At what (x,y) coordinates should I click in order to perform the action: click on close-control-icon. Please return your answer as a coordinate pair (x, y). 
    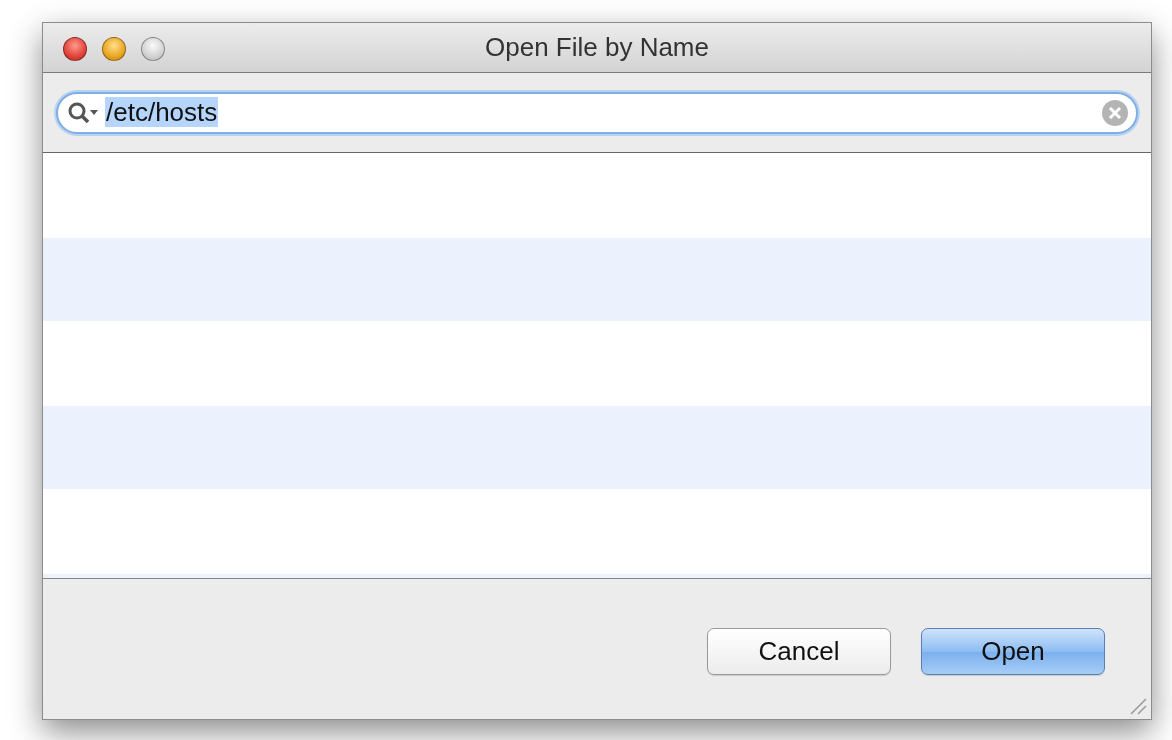
    Looking at the image, I should click on (75, 49).